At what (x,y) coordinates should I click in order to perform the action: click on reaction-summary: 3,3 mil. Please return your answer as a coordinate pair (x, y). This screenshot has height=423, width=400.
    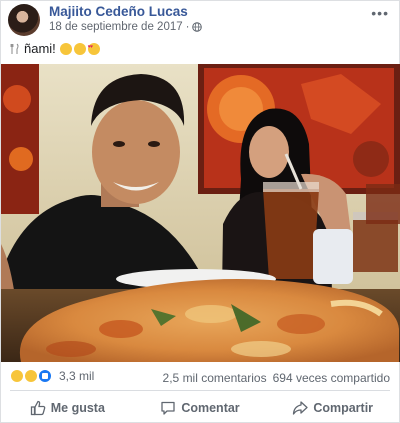
    Looking at the image, I should click on (52, 376).